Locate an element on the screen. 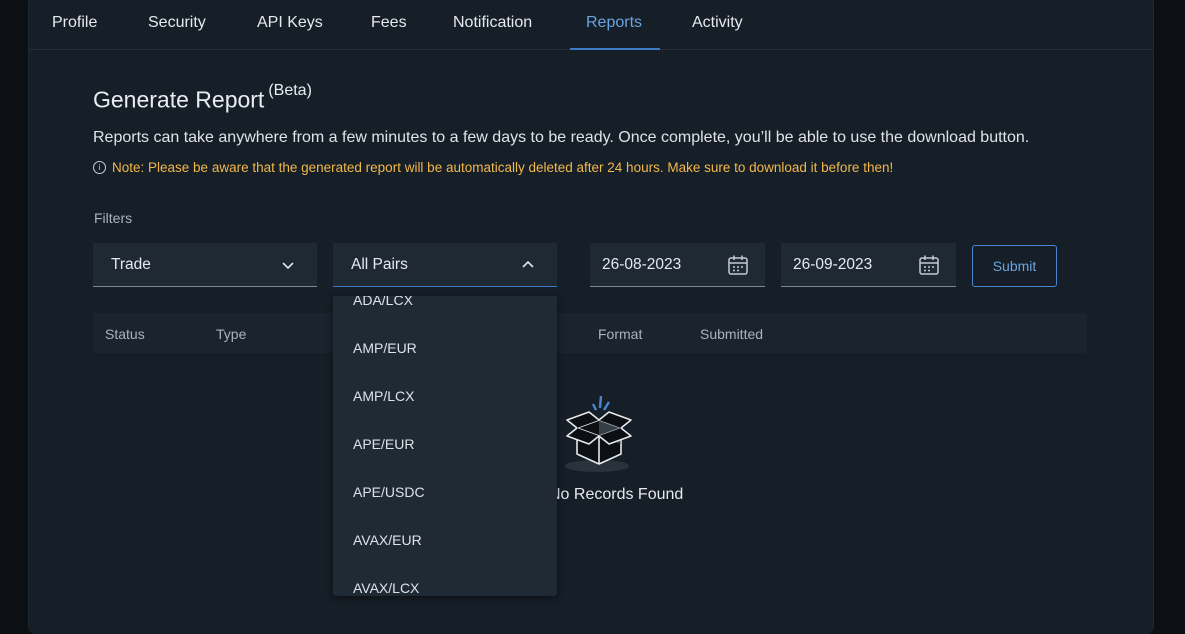 The image size is (1185, 634). dropdown-option: AMP/EUR is located at coordinates (385, 348).